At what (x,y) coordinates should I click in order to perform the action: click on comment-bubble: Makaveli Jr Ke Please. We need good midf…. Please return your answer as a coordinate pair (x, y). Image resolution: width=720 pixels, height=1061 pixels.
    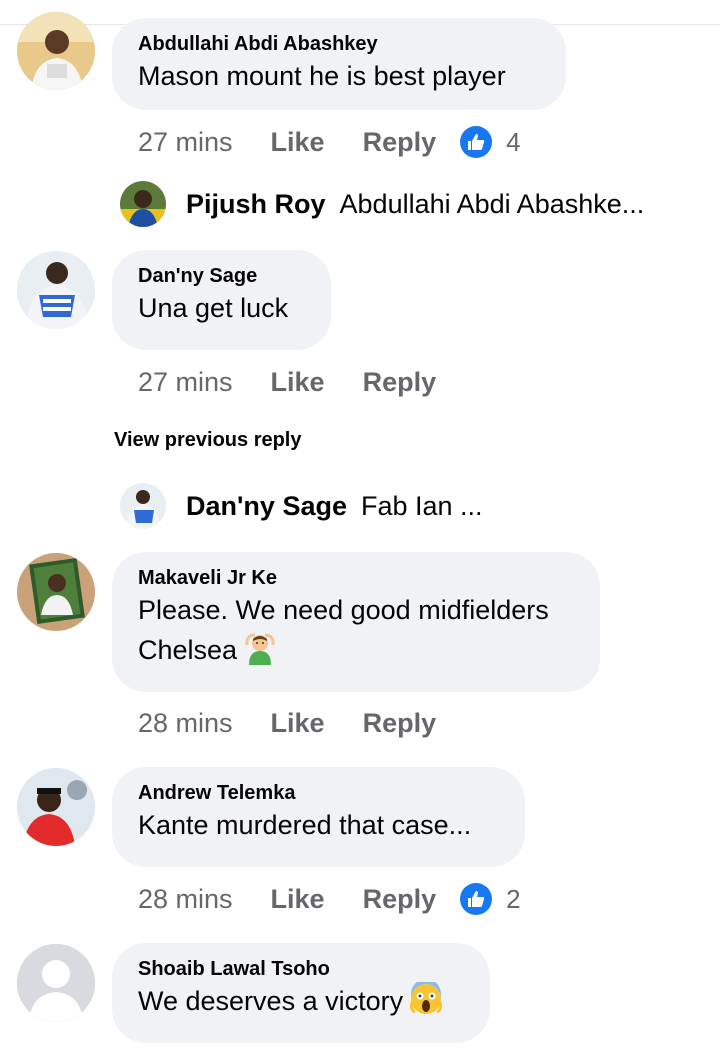
    Looking at the image, I should click on (356, 622).